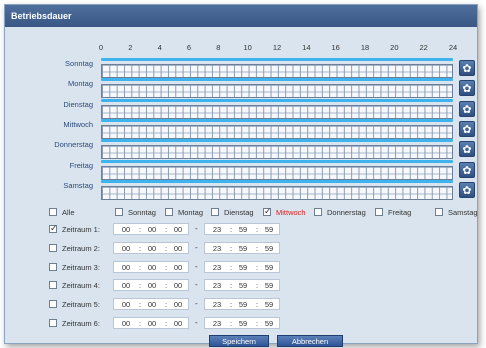 This screenshot has width=486, height=348. What do you see at coordinates (239, 341) in the screenshot?
I see `save-button: Speichern` at bounding box center [239, 341].